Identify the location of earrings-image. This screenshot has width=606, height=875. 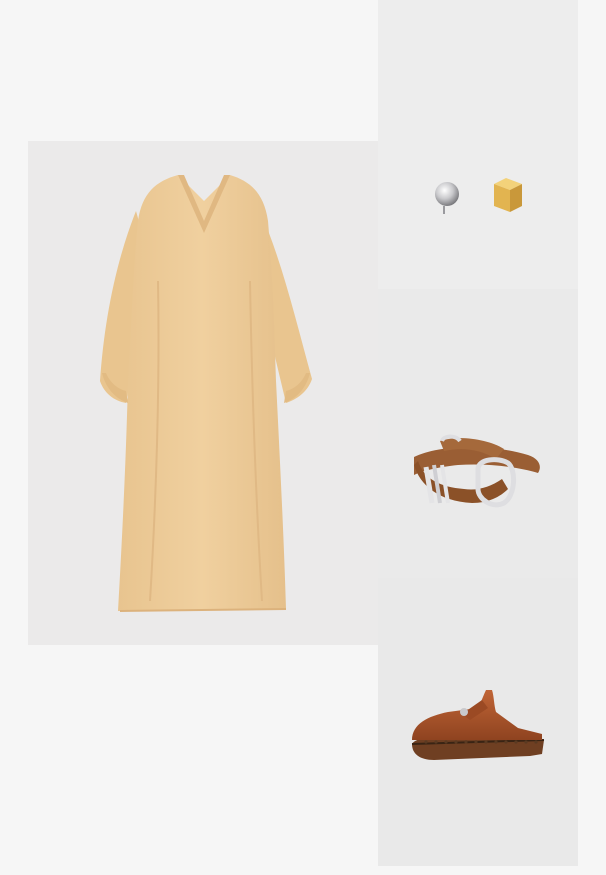
(478, 196).